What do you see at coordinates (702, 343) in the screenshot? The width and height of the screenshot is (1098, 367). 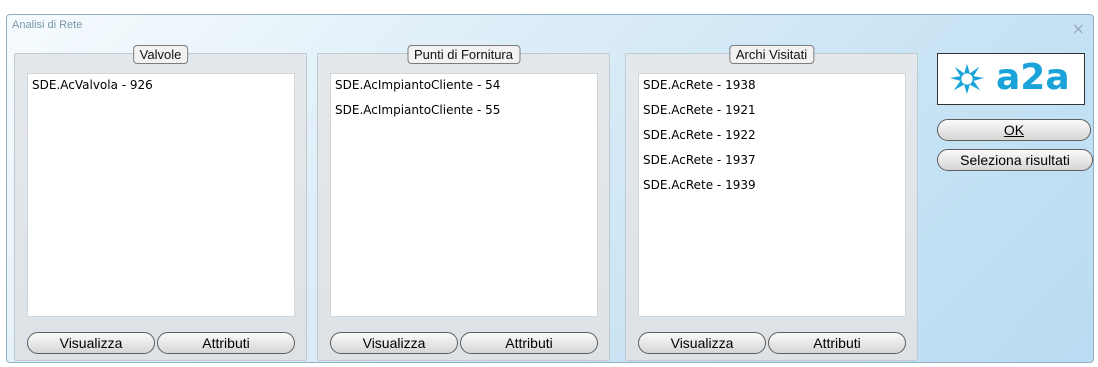 I see `archi-visualizza-button: Visualizza` at bounding box center [702, 343].